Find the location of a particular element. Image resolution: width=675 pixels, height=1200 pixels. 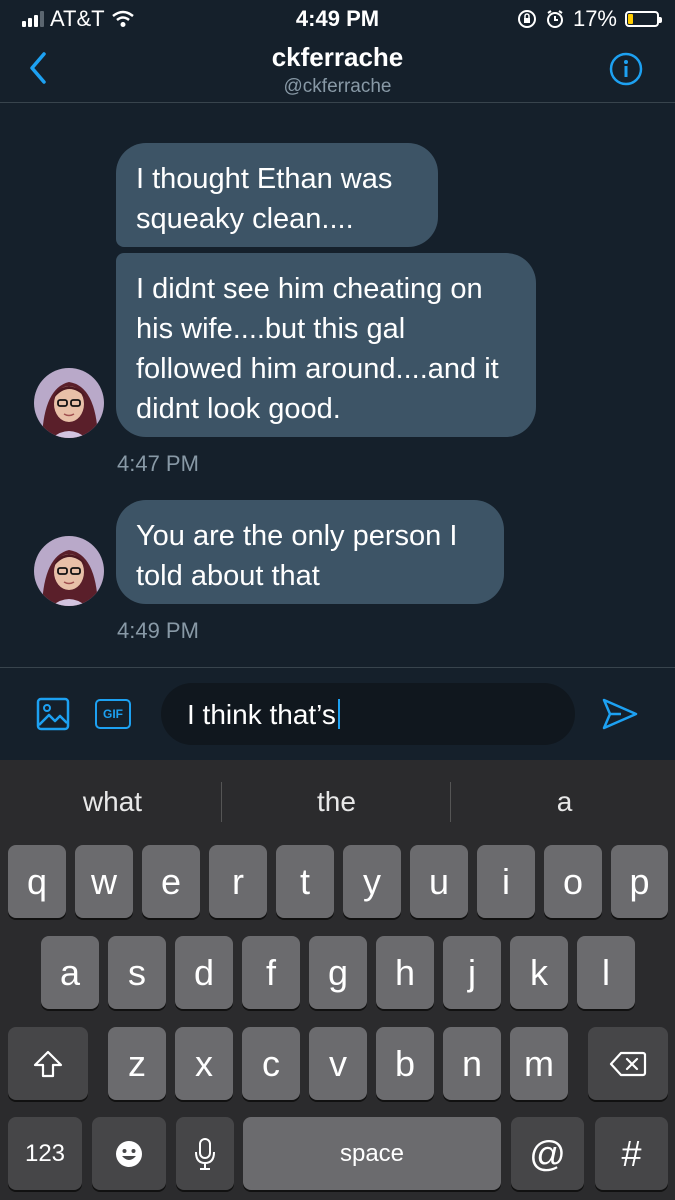

status-right: 17% is located at coordinates (589, 19).